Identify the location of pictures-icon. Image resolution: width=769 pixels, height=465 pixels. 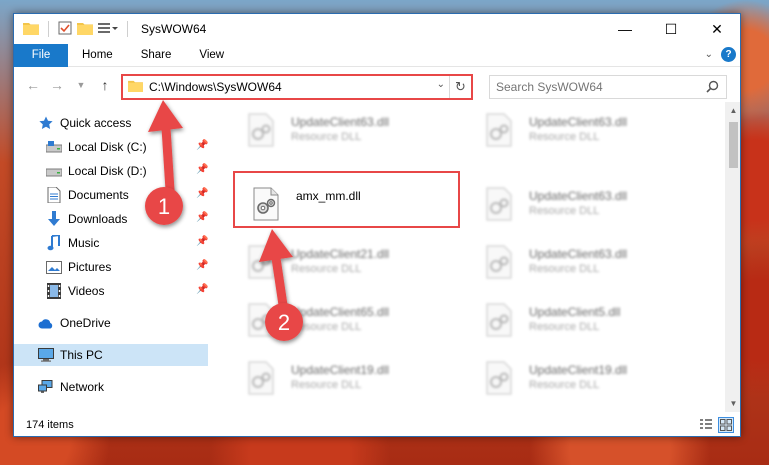
(54, 267).